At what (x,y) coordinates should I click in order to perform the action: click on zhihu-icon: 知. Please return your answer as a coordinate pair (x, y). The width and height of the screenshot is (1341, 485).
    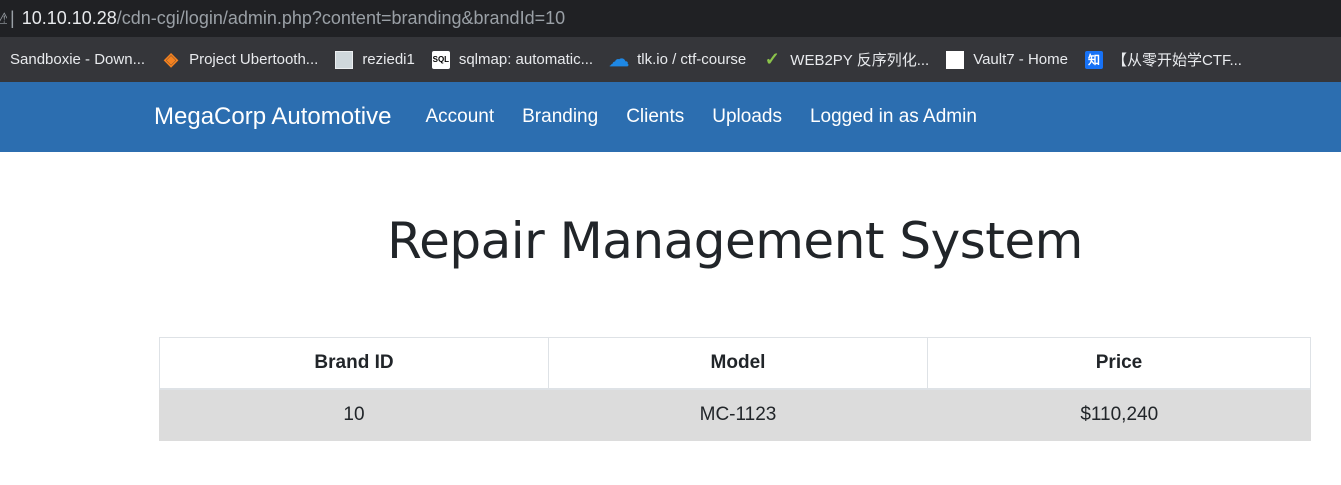
    Looking at the image, I should click on (1093, 59).